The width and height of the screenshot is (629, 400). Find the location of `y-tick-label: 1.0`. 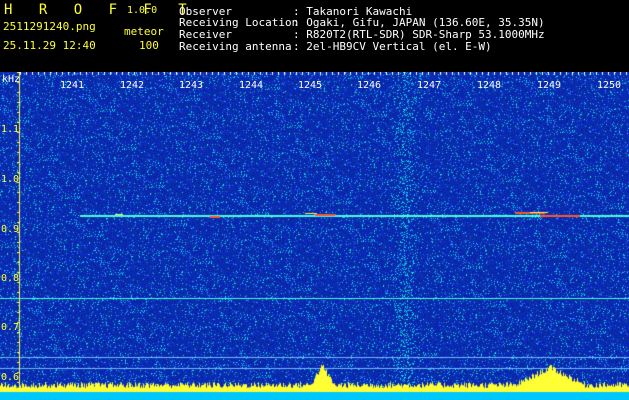

y-tick-label: 1.0 is located at coordinates (10, 179).